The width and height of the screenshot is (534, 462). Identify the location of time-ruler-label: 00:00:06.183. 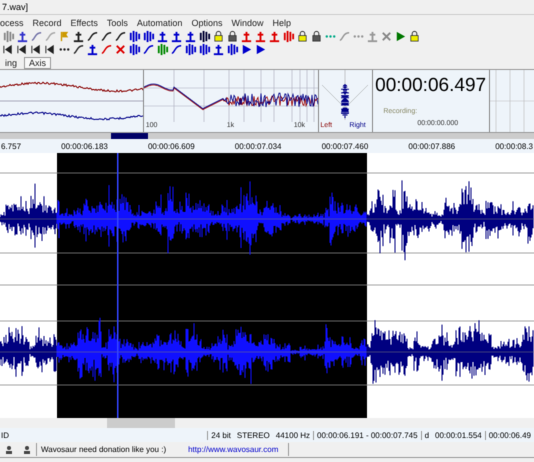
(84, 146).